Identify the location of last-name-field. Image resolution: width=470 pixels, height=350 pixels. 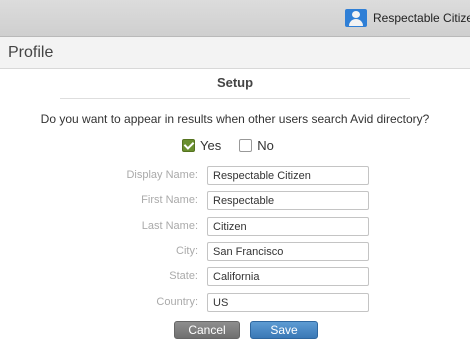
(288, 226).